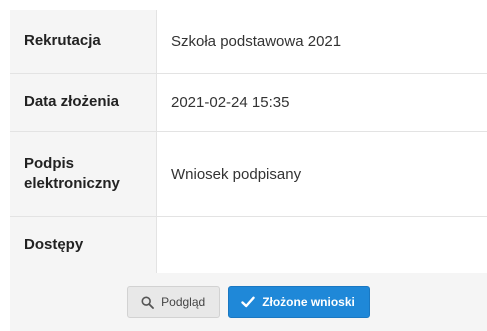  What do you see at coordinates (148, 302) in the screenshot?
I see `search-icon` at bounding box center [148, 302].